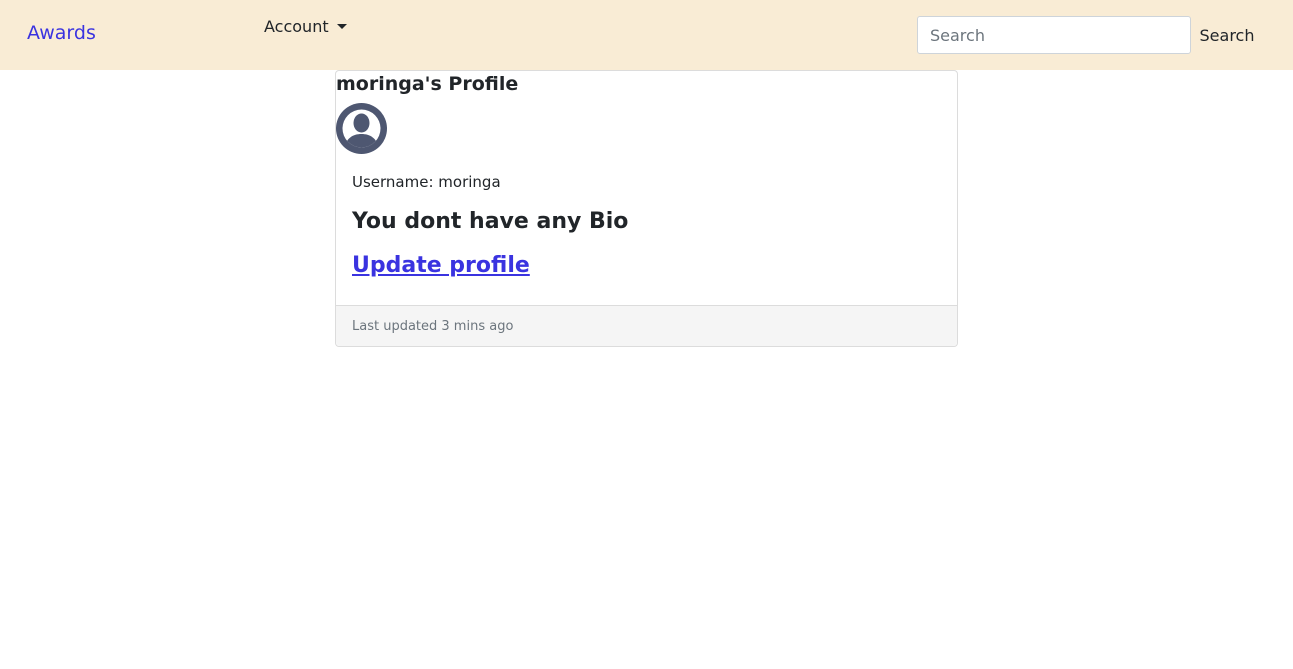  What do you see at coordinates (61, 33) in the screenshot?
I see `brand-link: Awards` at bounding box center [61, 33].